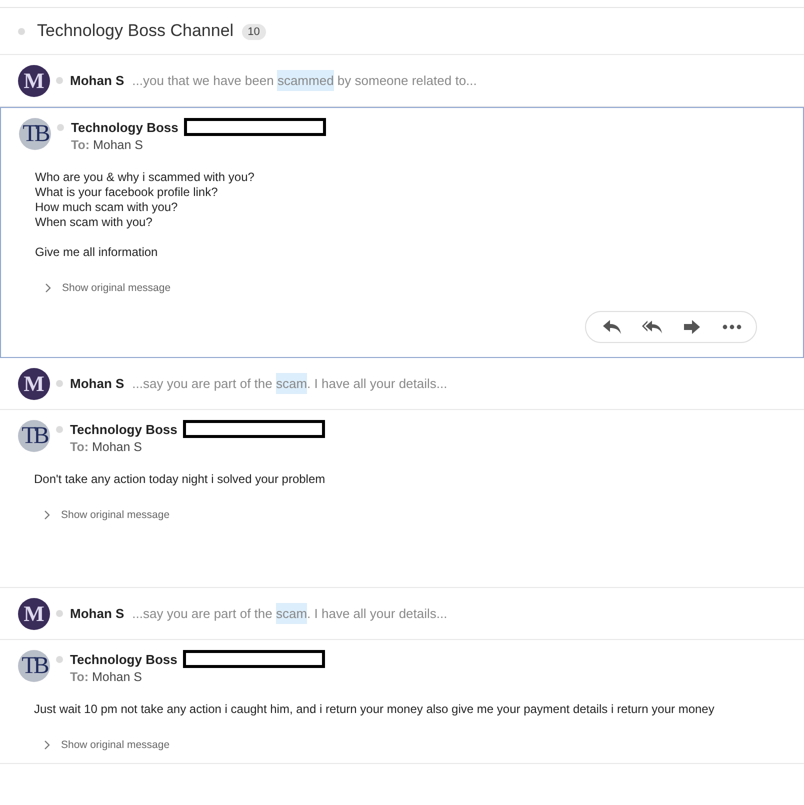 The width and height of the screenshot is (804, 805). I want to click on forward-icon, so click(692, 327).